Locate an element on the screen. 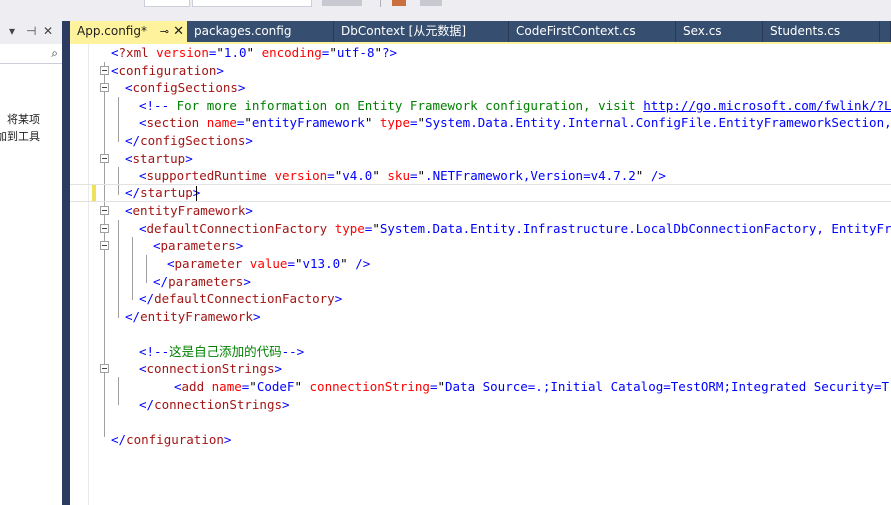 This screenshot has height=505, width=891. code-line: <configuration> is located at coordinates (480, 71).